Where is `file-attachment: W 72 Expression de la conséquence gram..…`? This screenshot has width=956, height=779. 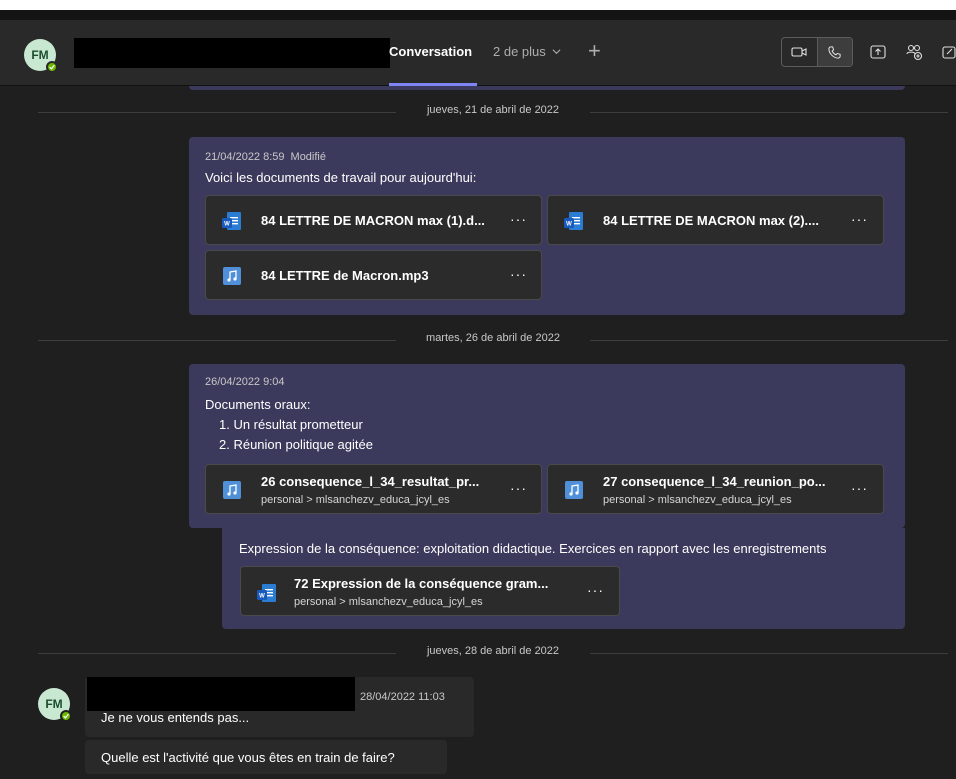
file-attachment: W 72 Expression de la conséquence gram..… is located at coordinates (430, 591).